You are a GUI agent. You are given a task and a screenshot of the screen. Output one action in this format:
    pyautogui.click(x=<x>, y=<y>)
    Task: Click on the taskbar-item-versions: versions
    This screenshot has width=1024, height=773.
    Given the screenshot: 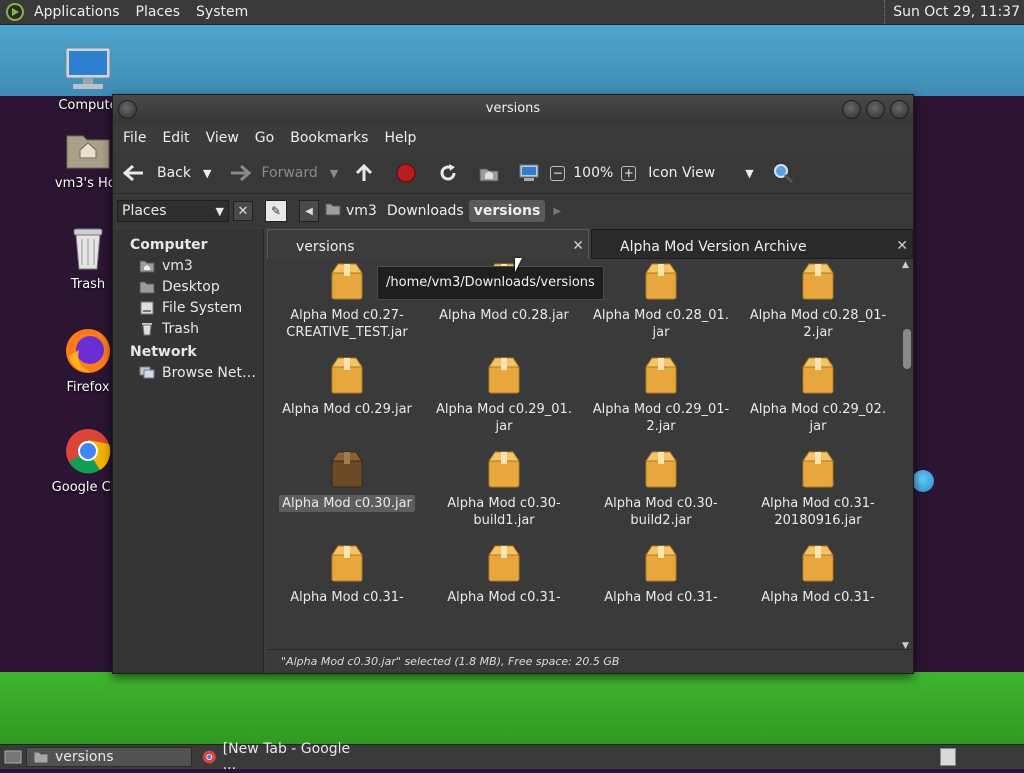 What is the action you would take?
    pyautogui.click(x=109, y=757)
    